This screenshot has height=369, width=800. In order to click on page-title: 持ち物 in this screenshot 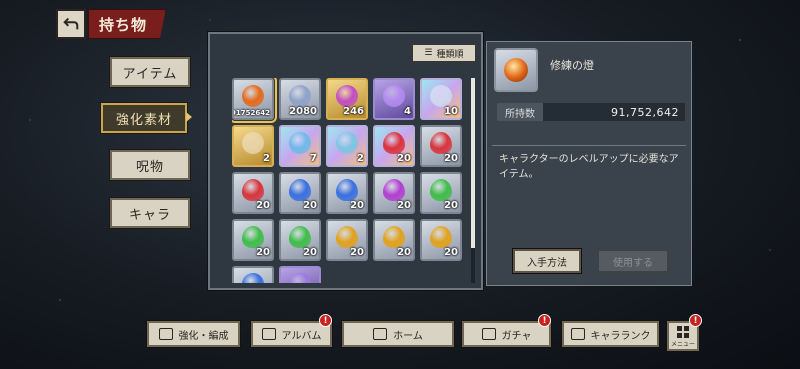, I will do `click(127, 24)`.